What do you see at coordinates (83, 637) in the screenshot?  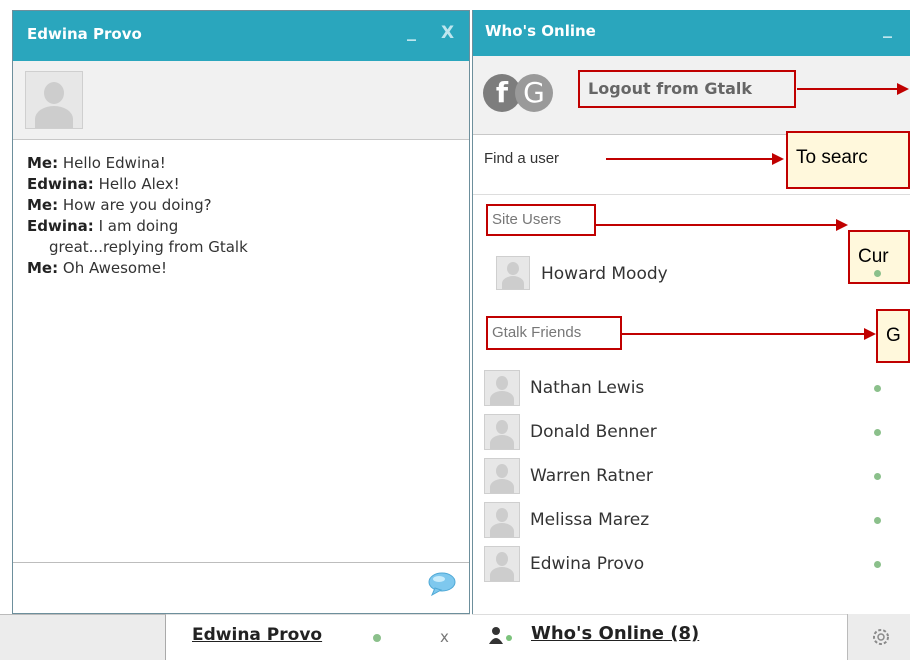 I see `taskbar-blank` at bounding box center [83, 637].